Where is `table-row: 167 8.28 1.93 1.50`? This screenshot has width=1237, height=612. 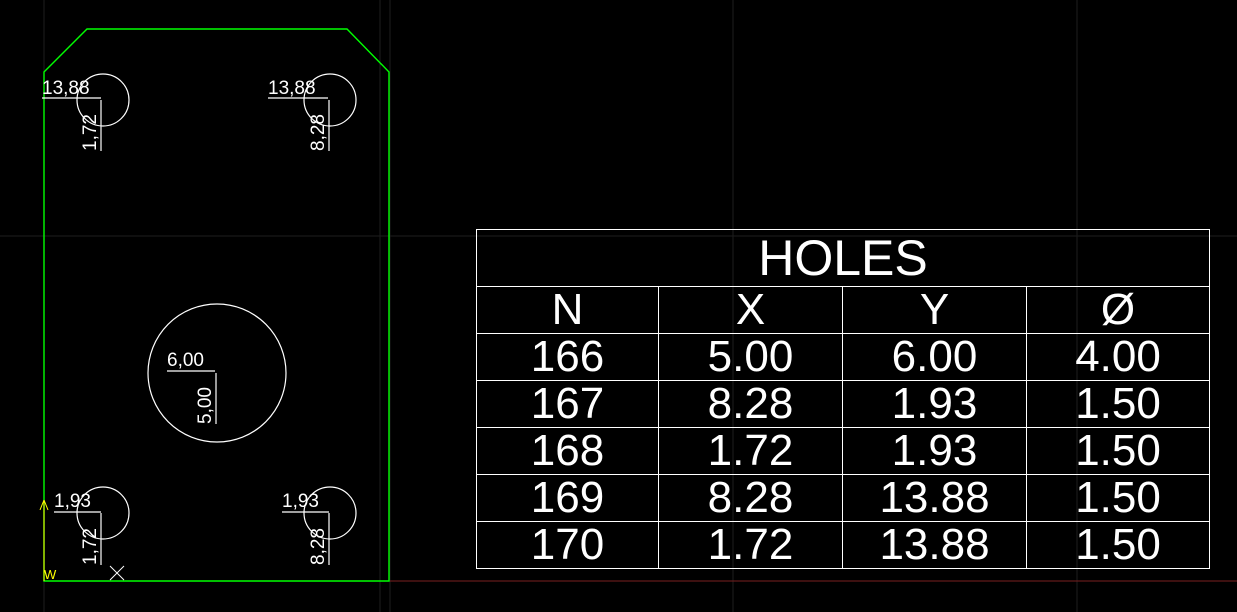 table-row: 167 8.28 1.93 1.50 is located at coordinates (843, 404).